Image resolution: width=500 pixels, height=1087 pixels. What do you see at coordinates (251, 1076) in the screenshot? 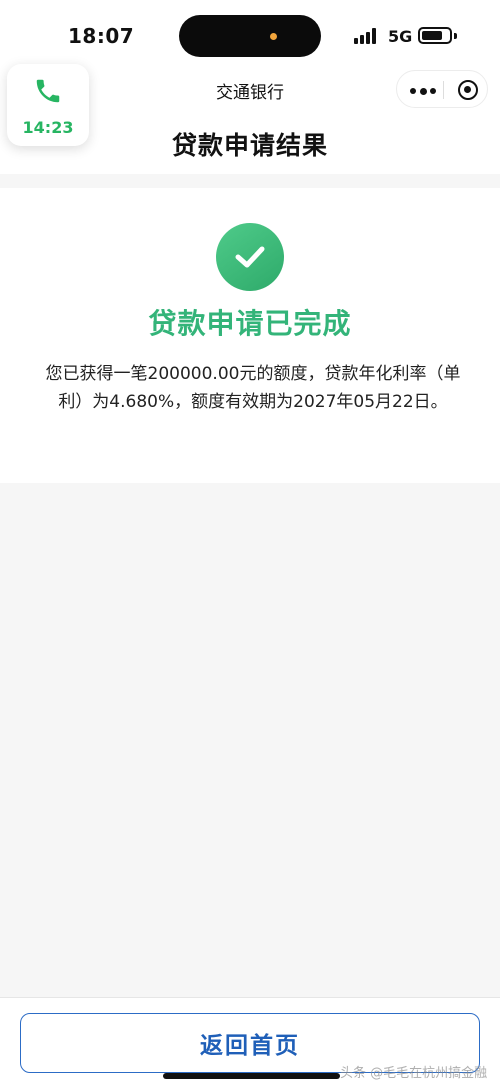
I see `home-indicator` at bounding box center [251, 1076].